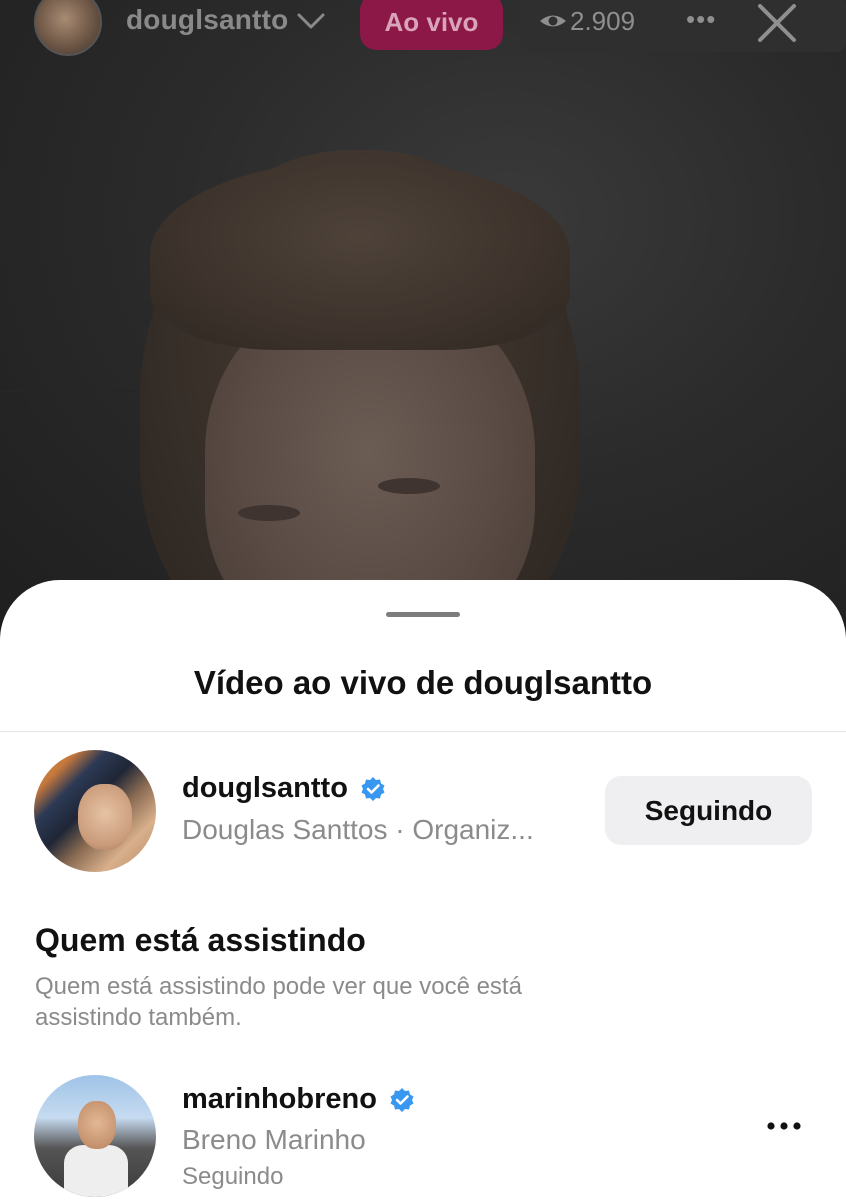  I want to click on viewer-avatar-body, so click(96, 1171).